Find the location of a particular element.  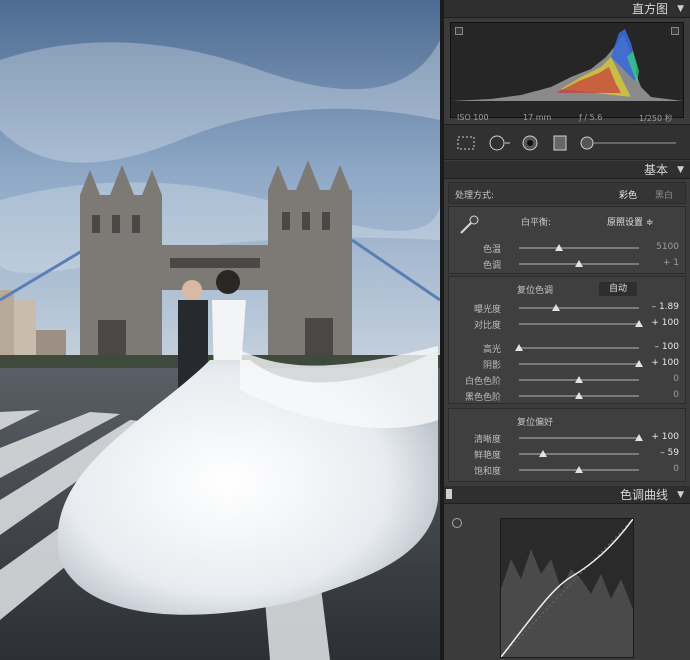

tone-curve-panel is located at coordinates (567, 583).